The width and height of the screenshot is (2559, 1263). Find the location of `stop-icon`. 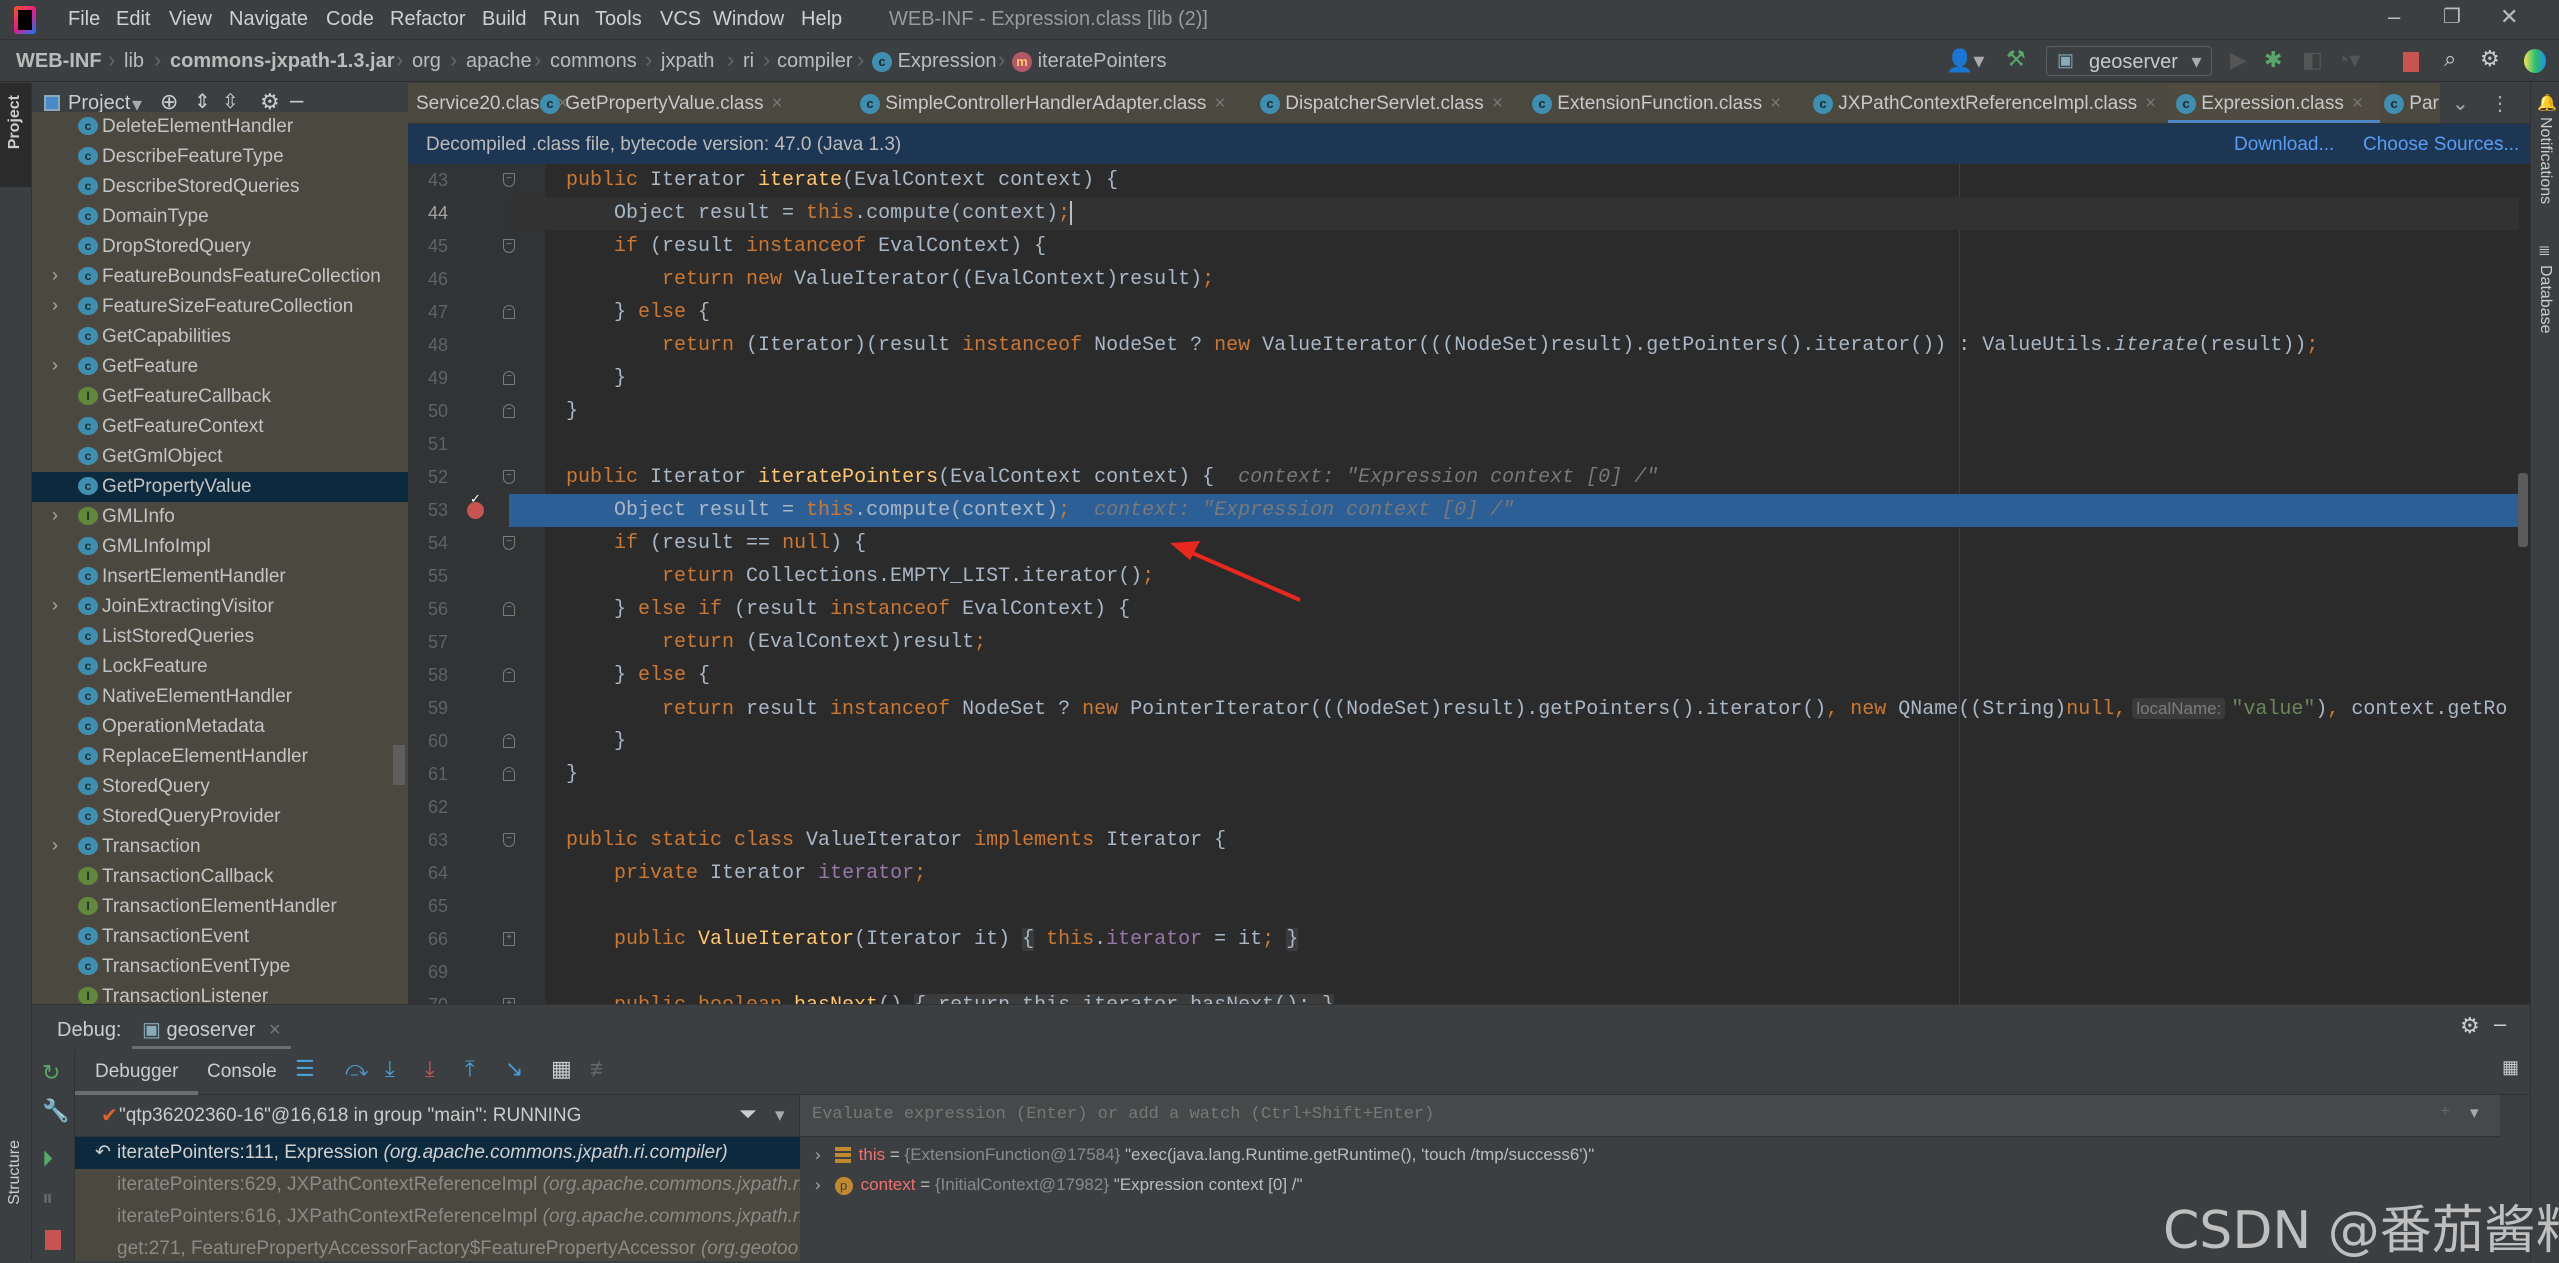

stop-icon is located at coordinates (2411, 62).